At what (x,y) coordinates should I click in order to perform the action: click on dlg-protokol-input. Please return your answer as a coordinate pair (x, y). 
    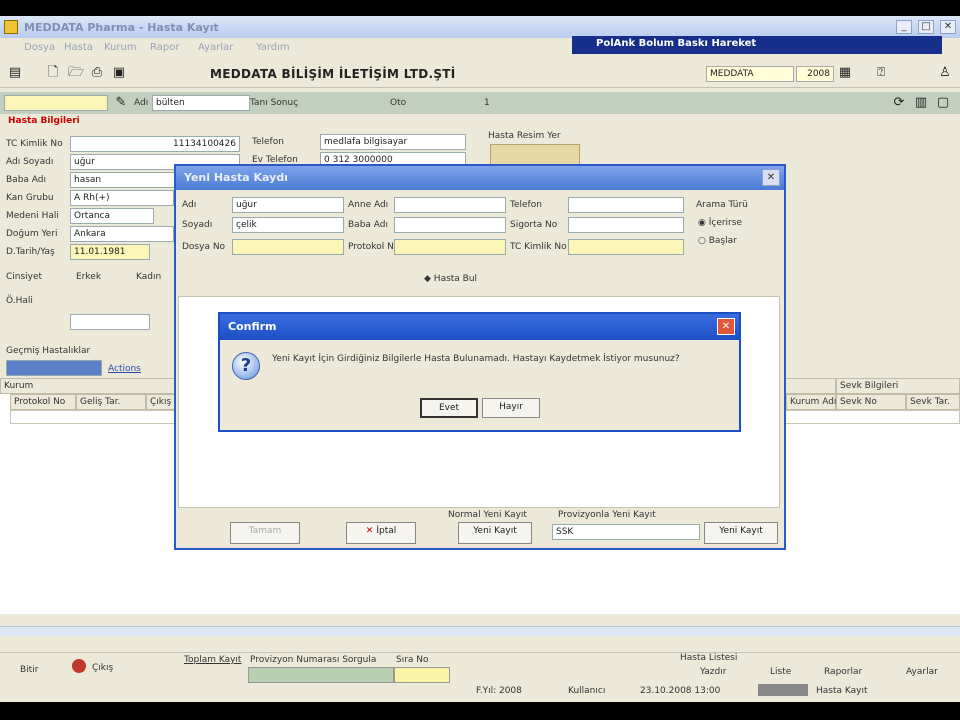
    Looking at the image, I should click on (450, 247).